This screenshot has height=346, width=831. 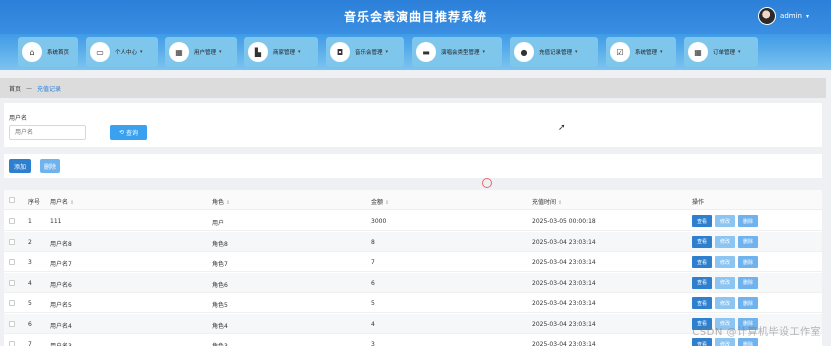 What do you see at coordinates (49, 89) in the screenshot?
I see `breadcrumb-current: 充值记录` at bounding box center [49, 89].